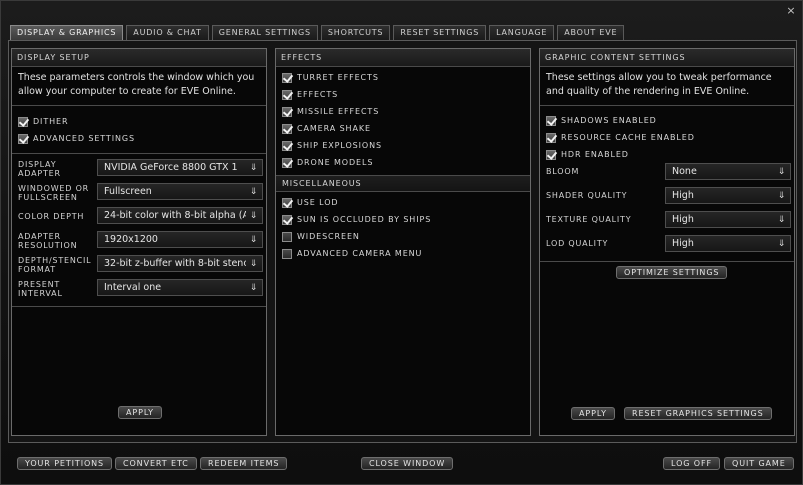 This screenshot has width=803, height=485. Describe the element at coordinates (318, 202) in the screenshot. I see `use-lod-label: Use LOD` at that location.